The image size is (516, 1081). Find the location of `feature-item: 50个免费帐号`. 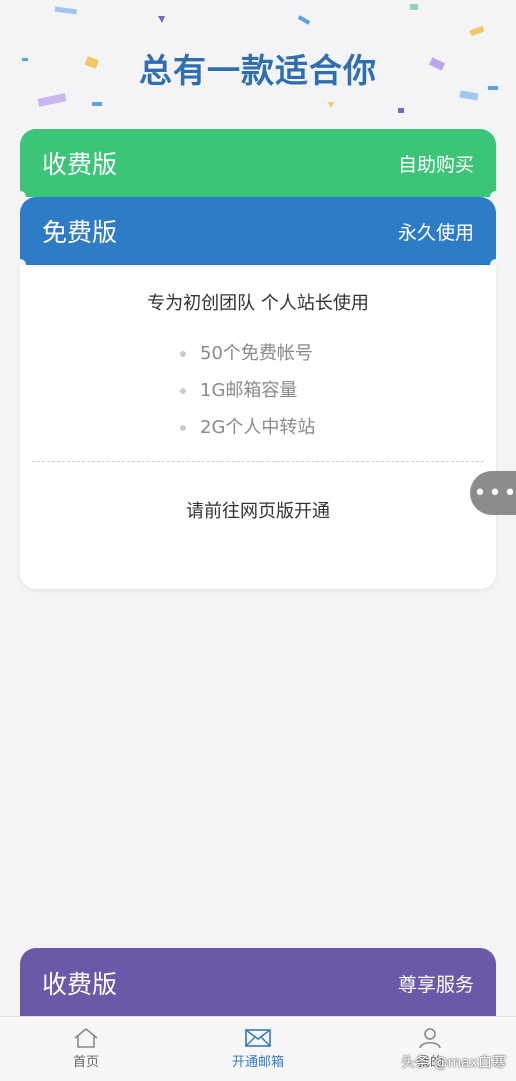

feature-item: 50个免费帐号 is located at coordinates (338, 353).